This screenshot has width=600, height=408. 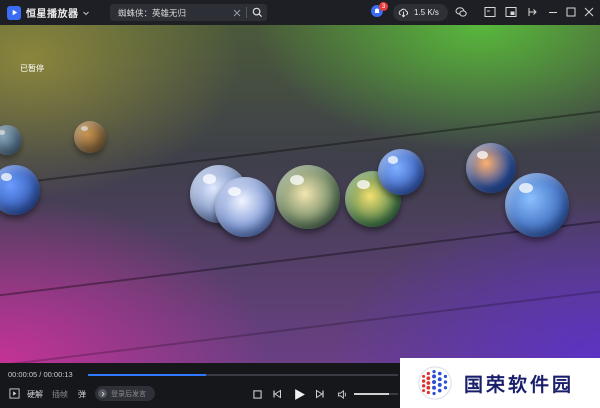 What do you see at coordinates (426, 12) in the screenshot?
I see `download-speed-value: 1.5 K/s` at bounding box center [426, 12].